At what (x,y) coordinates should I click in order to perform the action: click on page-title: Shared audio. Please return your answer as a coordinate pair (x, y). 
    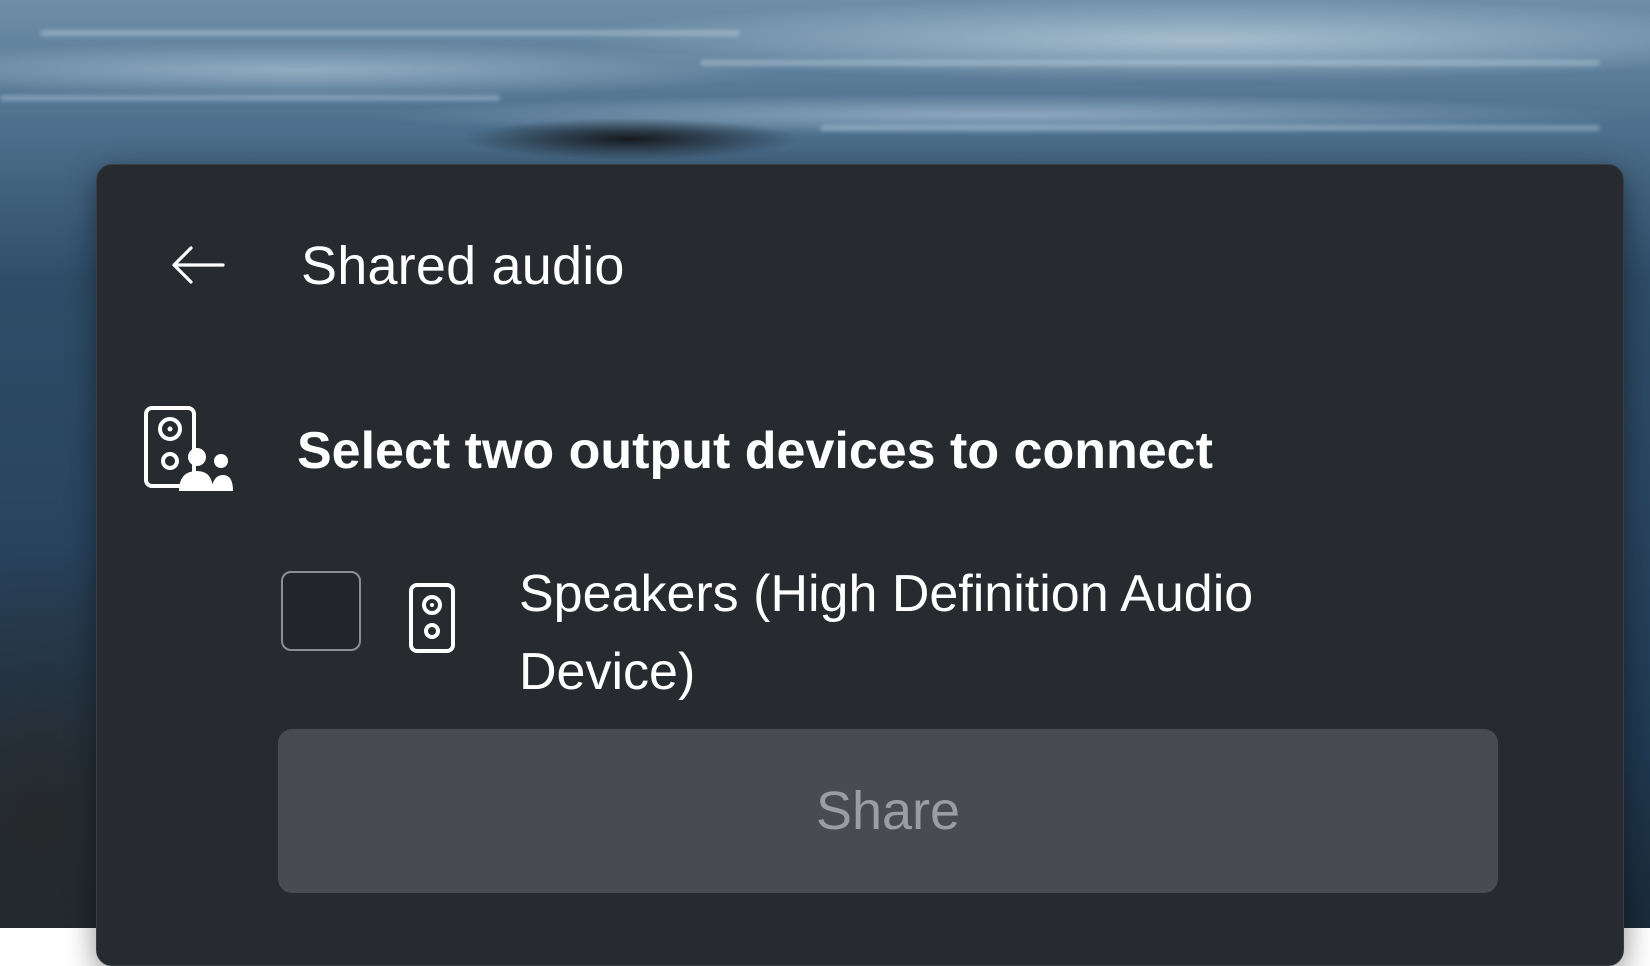
    Looking at the image, I should click on (463, 266).